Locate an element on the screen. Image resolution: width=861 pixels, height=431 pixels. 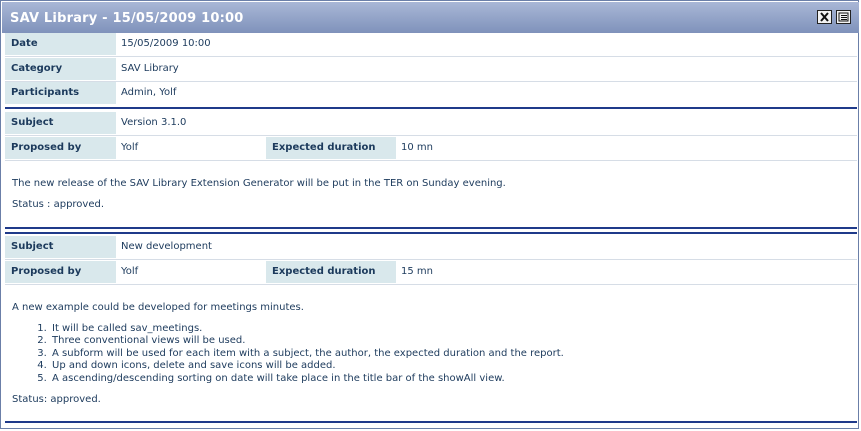
date-row: Date 15/05/2009 10:00 is located at coordinates (431, 44).